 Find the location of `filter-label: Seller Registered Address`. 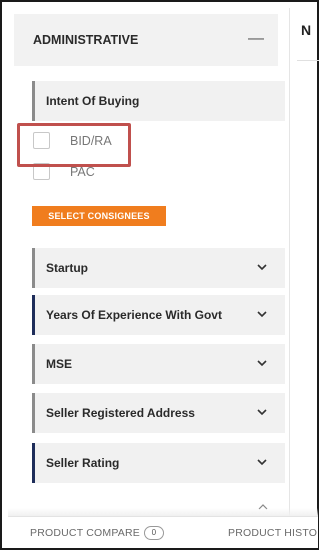

filter-label: Seller Registered Address is located at coordinates (120, 413).